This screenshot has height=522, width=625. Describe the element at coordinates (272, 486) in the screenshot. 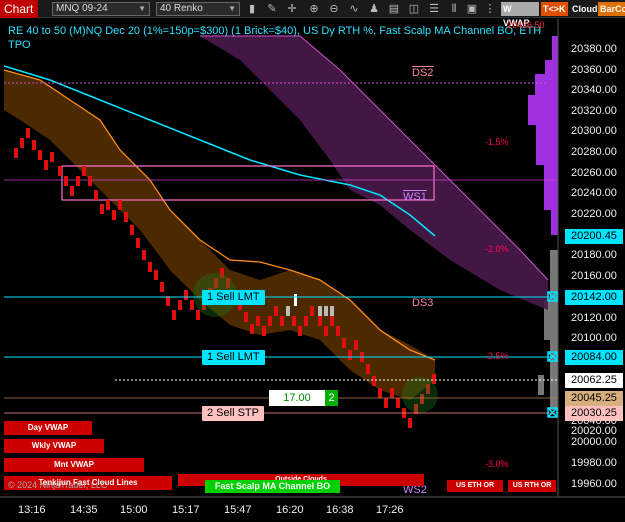

I see `fast-scalp-button: Fast Scalp MA Channel BO` at that location.